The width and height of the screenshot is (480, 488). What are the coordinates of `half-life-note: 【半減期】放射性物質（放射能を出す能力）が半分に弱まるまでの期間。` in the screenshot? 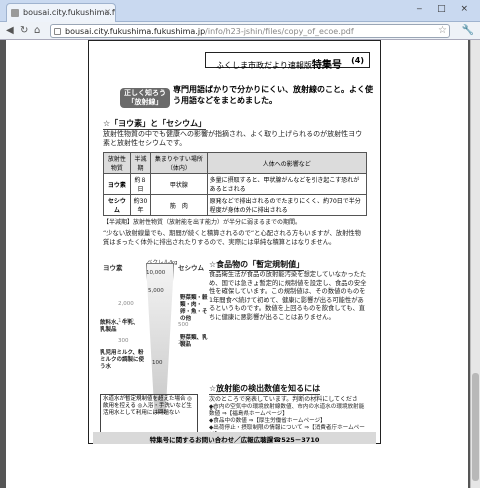 It's located at (202, 222).